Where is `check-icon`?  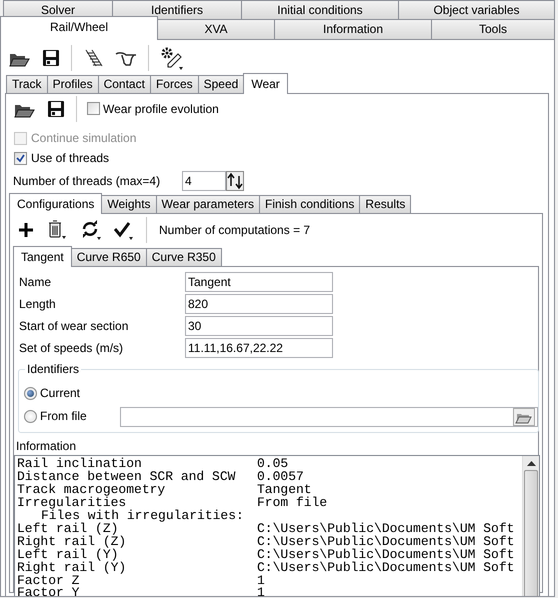
check-icon is located at coordinates (124, 230).